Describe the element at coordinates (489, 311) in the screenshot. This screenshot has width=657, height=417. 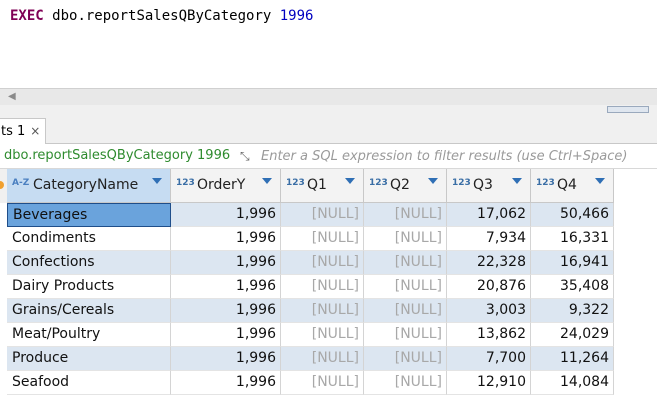
I see `cell-q3: 3,003` at that location.